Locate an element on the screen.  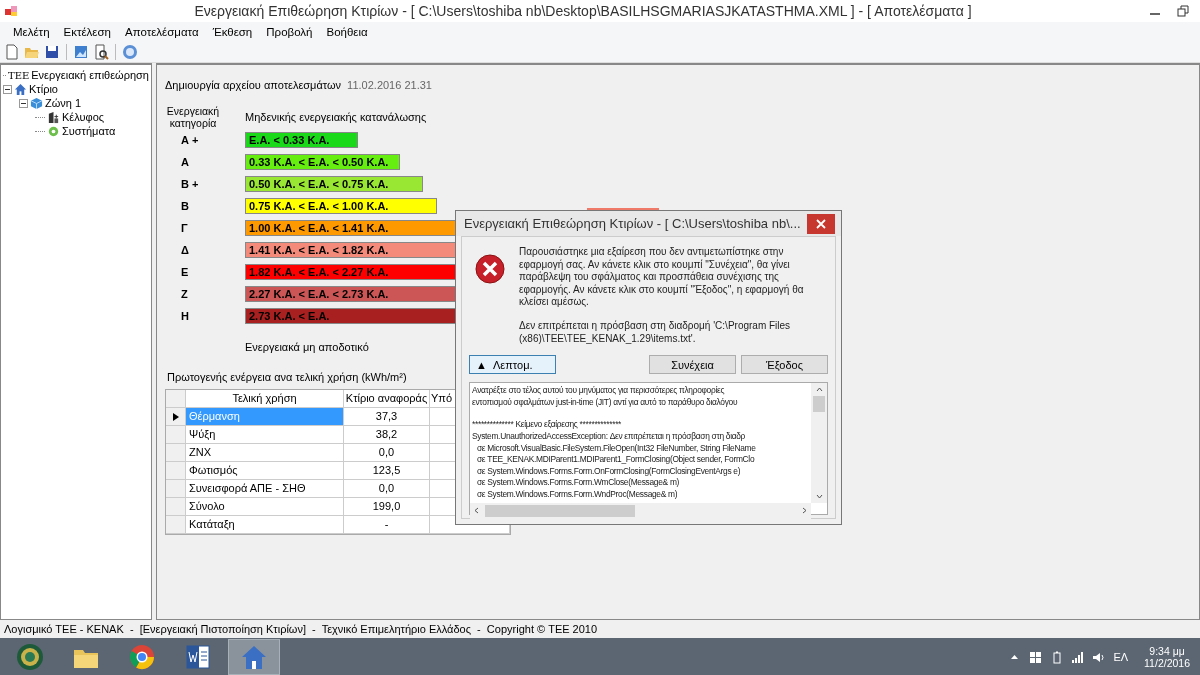
scale-bottom-label: Ενεργειακά μη αποδοτικό is located at coordinates (307, 347).